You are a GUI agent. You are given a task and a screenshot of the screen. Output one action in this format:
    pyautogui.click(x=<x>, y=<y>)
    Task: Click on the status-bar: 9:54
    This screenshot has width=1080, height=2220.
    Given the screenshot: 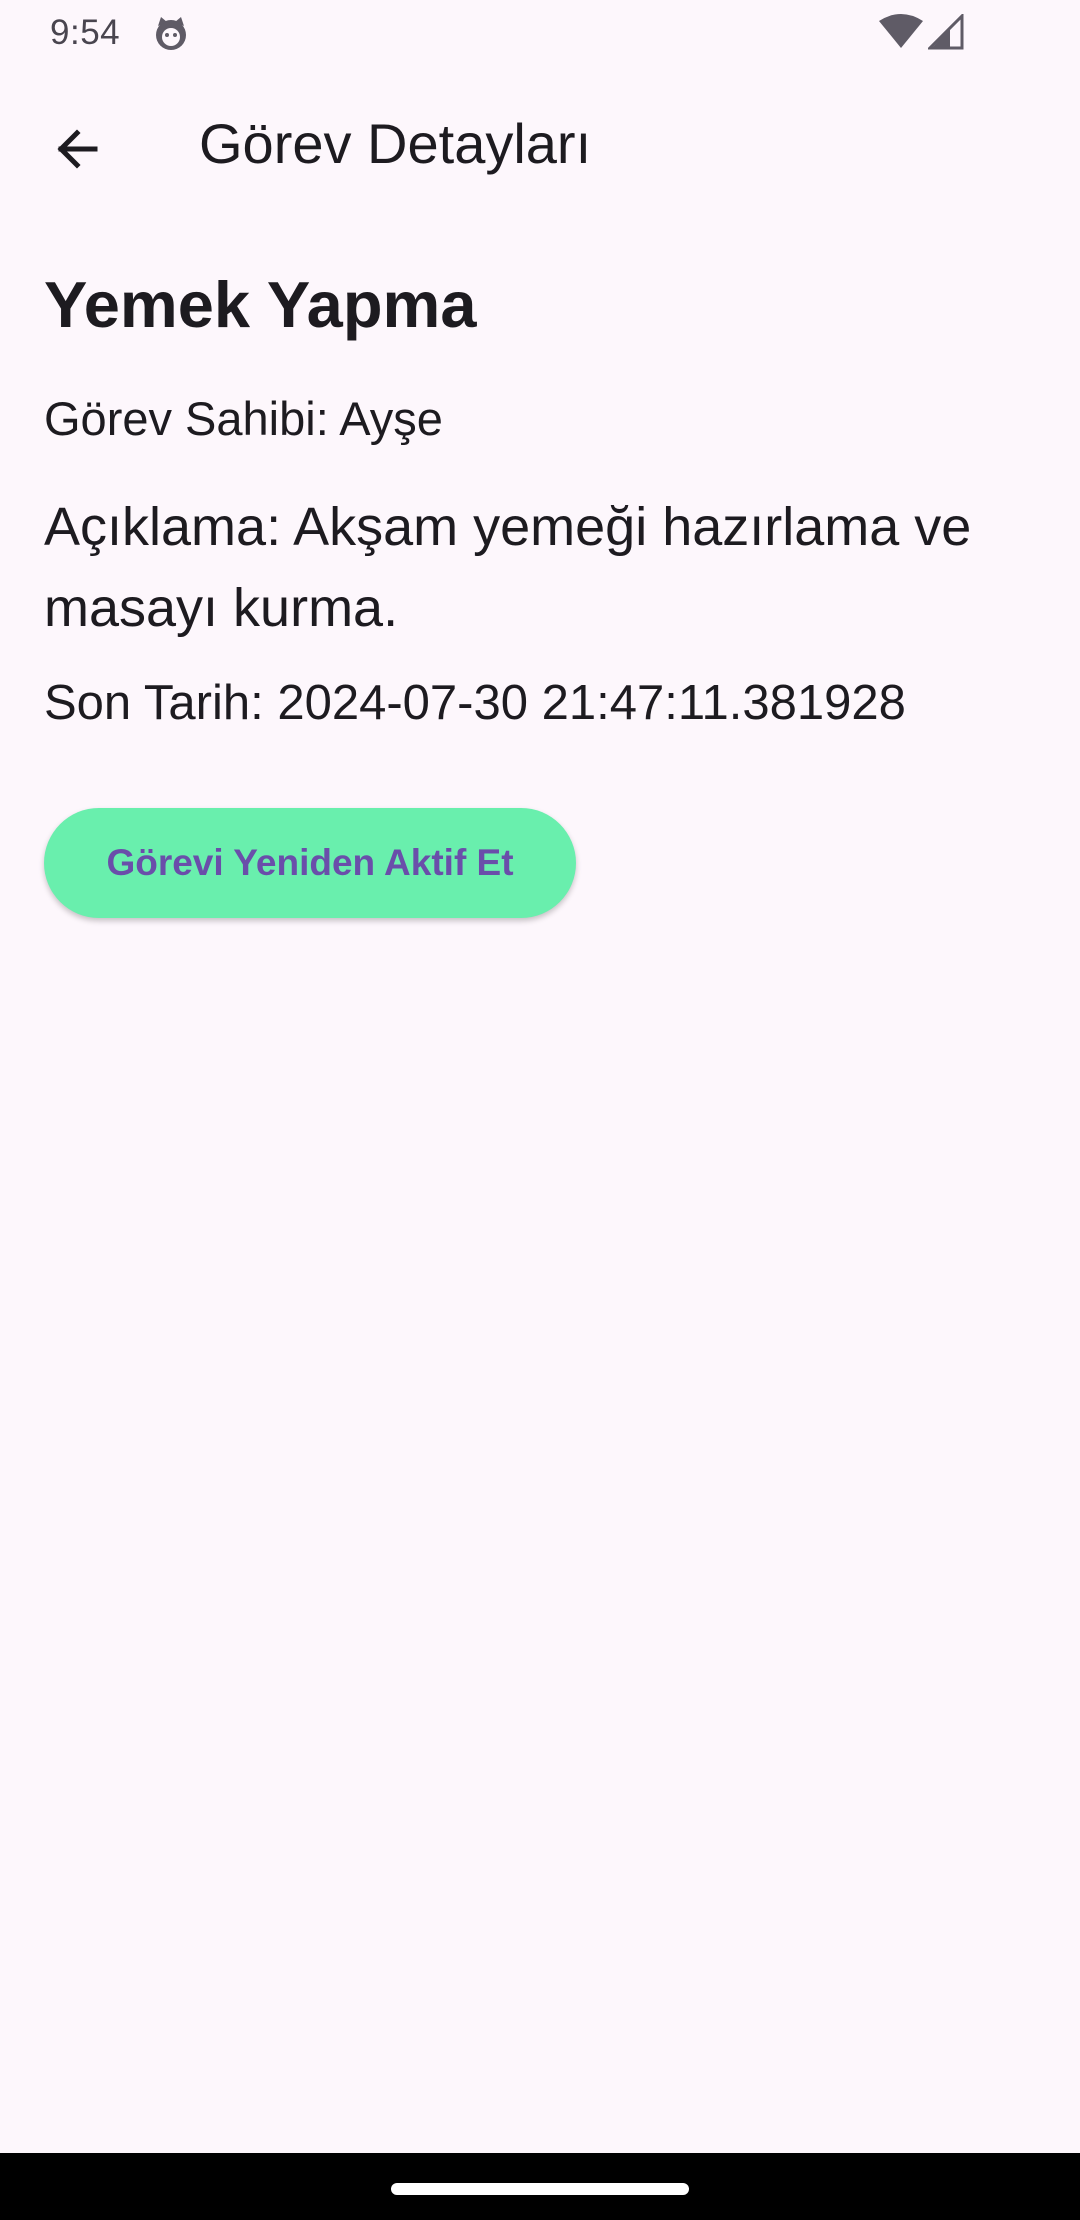 What is the action you would take?
    pyautogui.click(x=540, y=33)
    